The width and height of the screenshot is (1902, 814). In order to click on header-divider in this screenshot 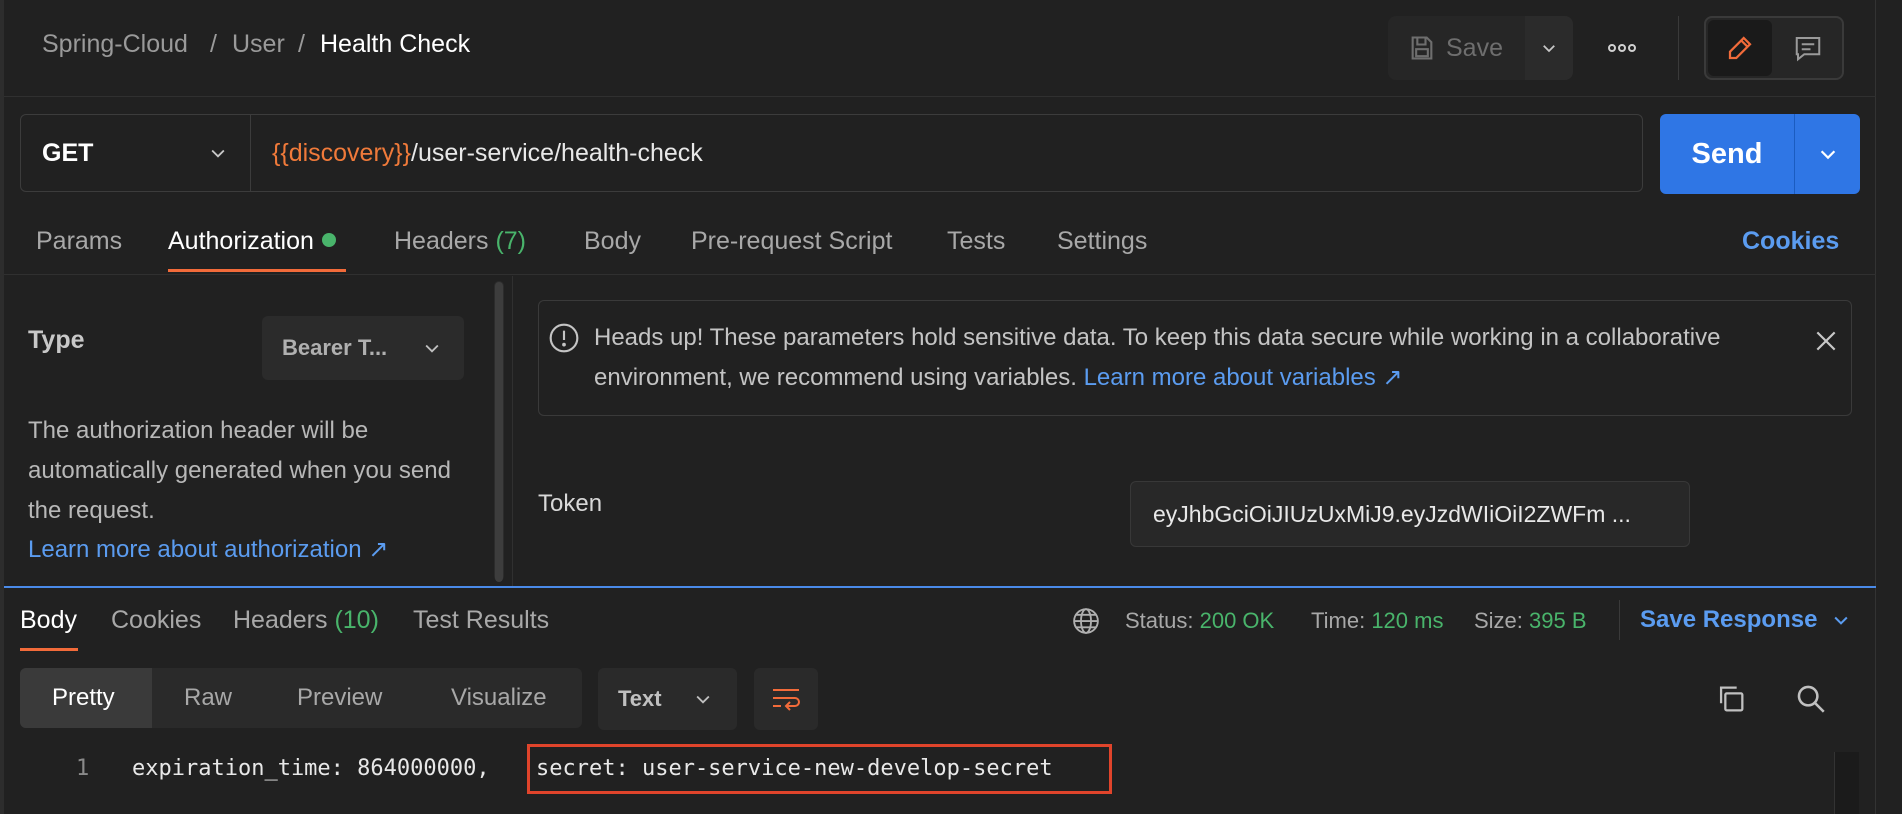, I will do `click(940, 96)`.